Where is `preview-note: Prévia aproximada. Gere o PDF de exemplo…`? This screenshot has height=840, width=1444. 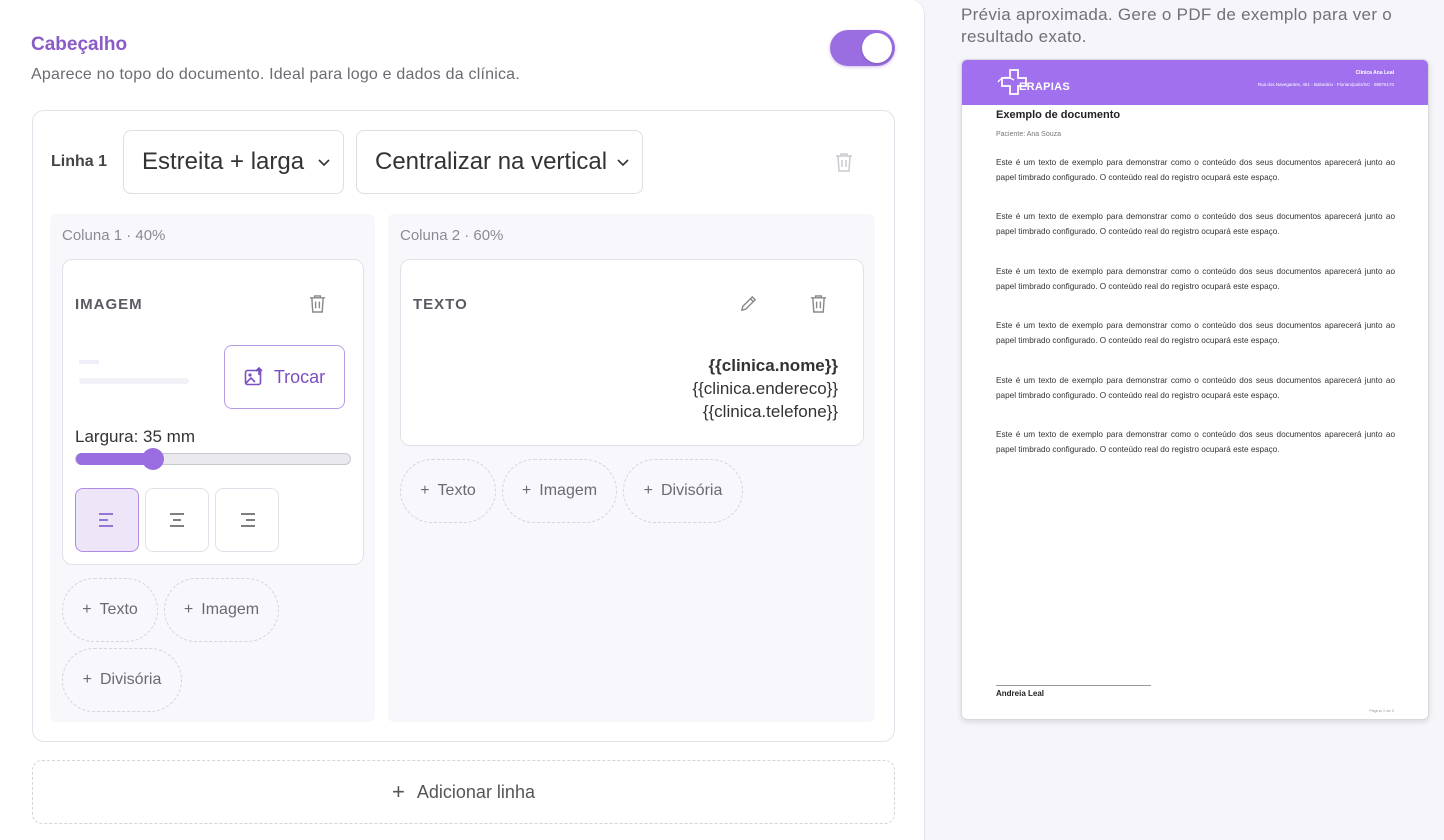
preview-note: Prévia aproximada. Gere o PDF de exemplo… is located at coordinates (1177, 25).